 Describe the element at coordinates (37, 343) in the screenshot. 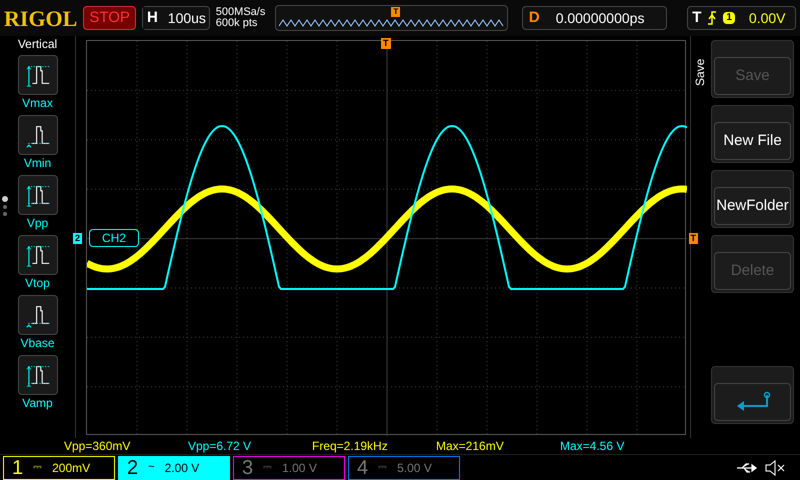

I see `measurement-label: Vbase` at that location.